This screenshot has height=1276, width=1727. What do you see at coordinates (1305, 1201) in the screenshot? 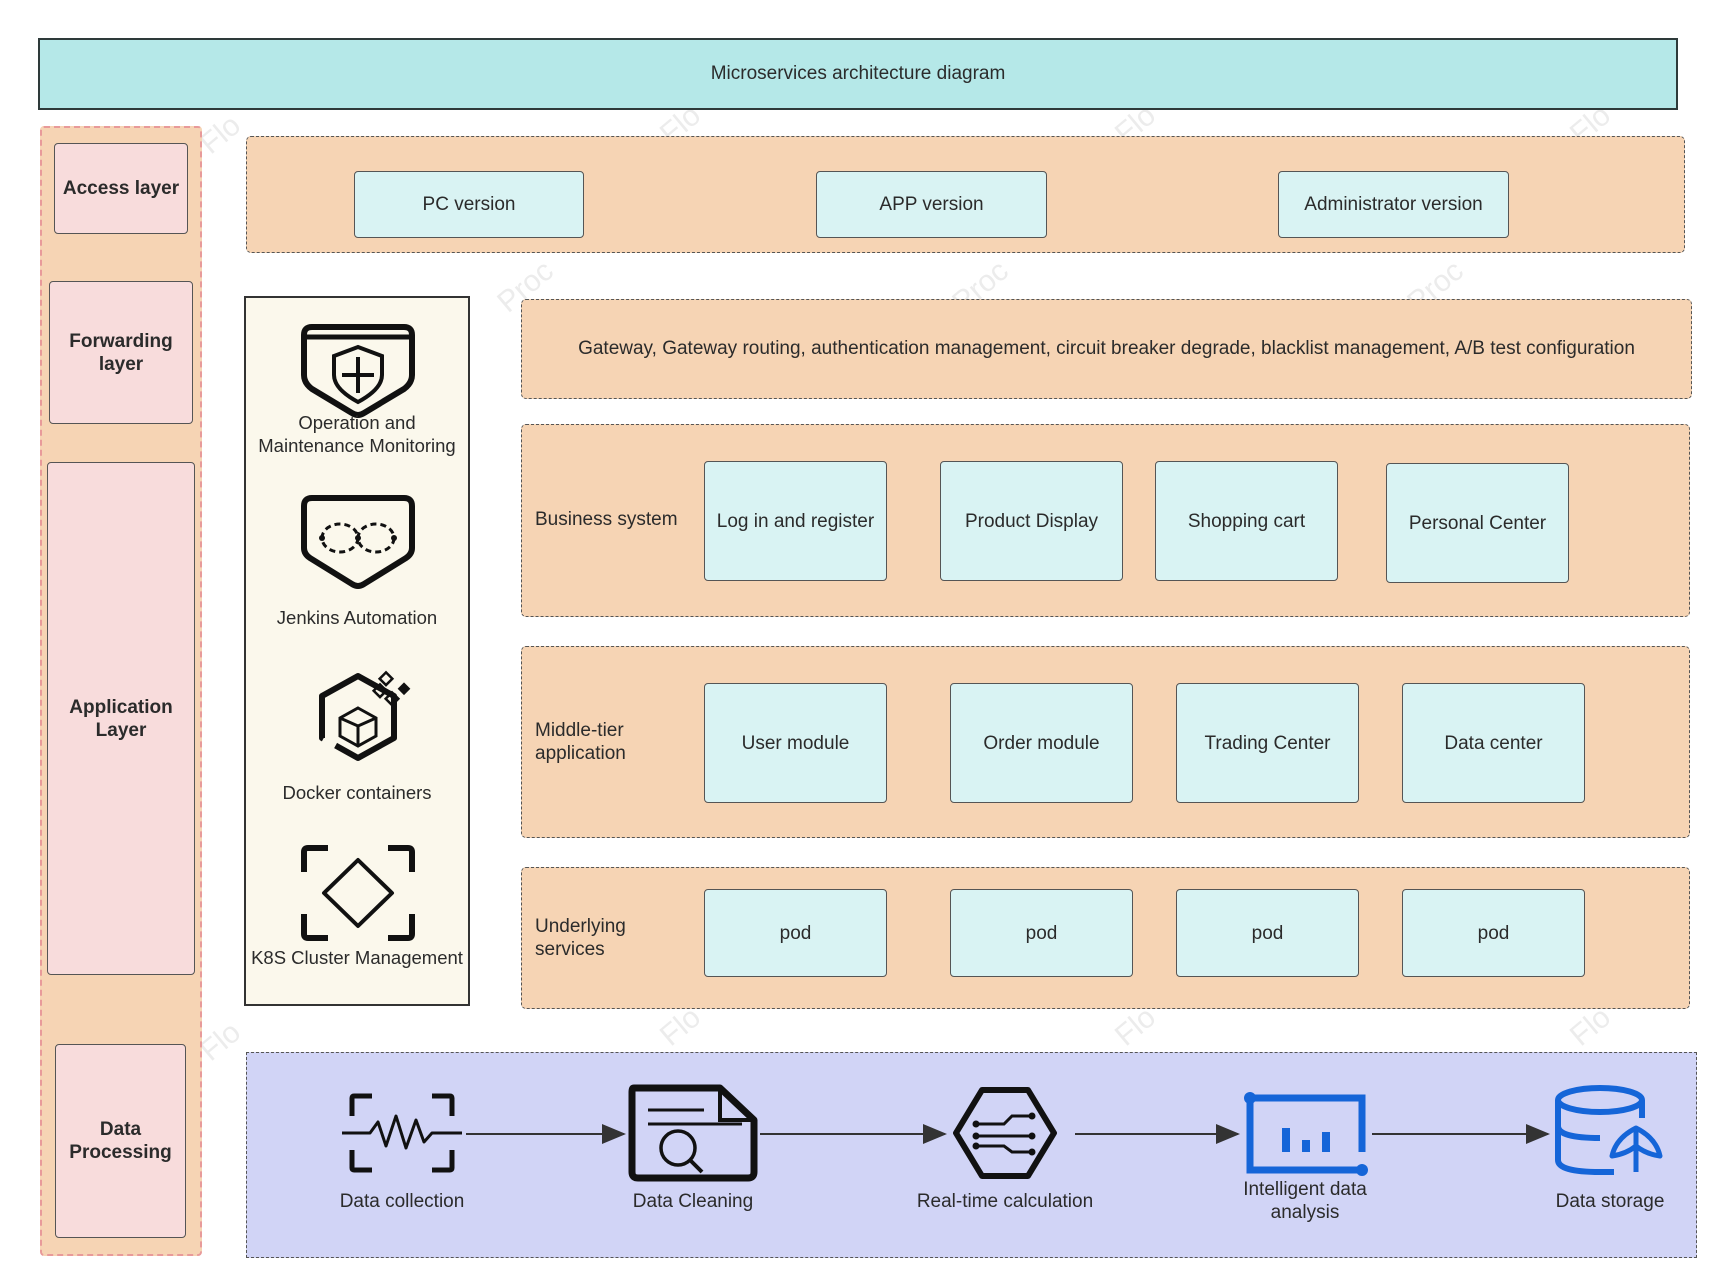
I see `intelligent-analysis-label: Intelligent data analysis` at bounding box center [1305, 1201].